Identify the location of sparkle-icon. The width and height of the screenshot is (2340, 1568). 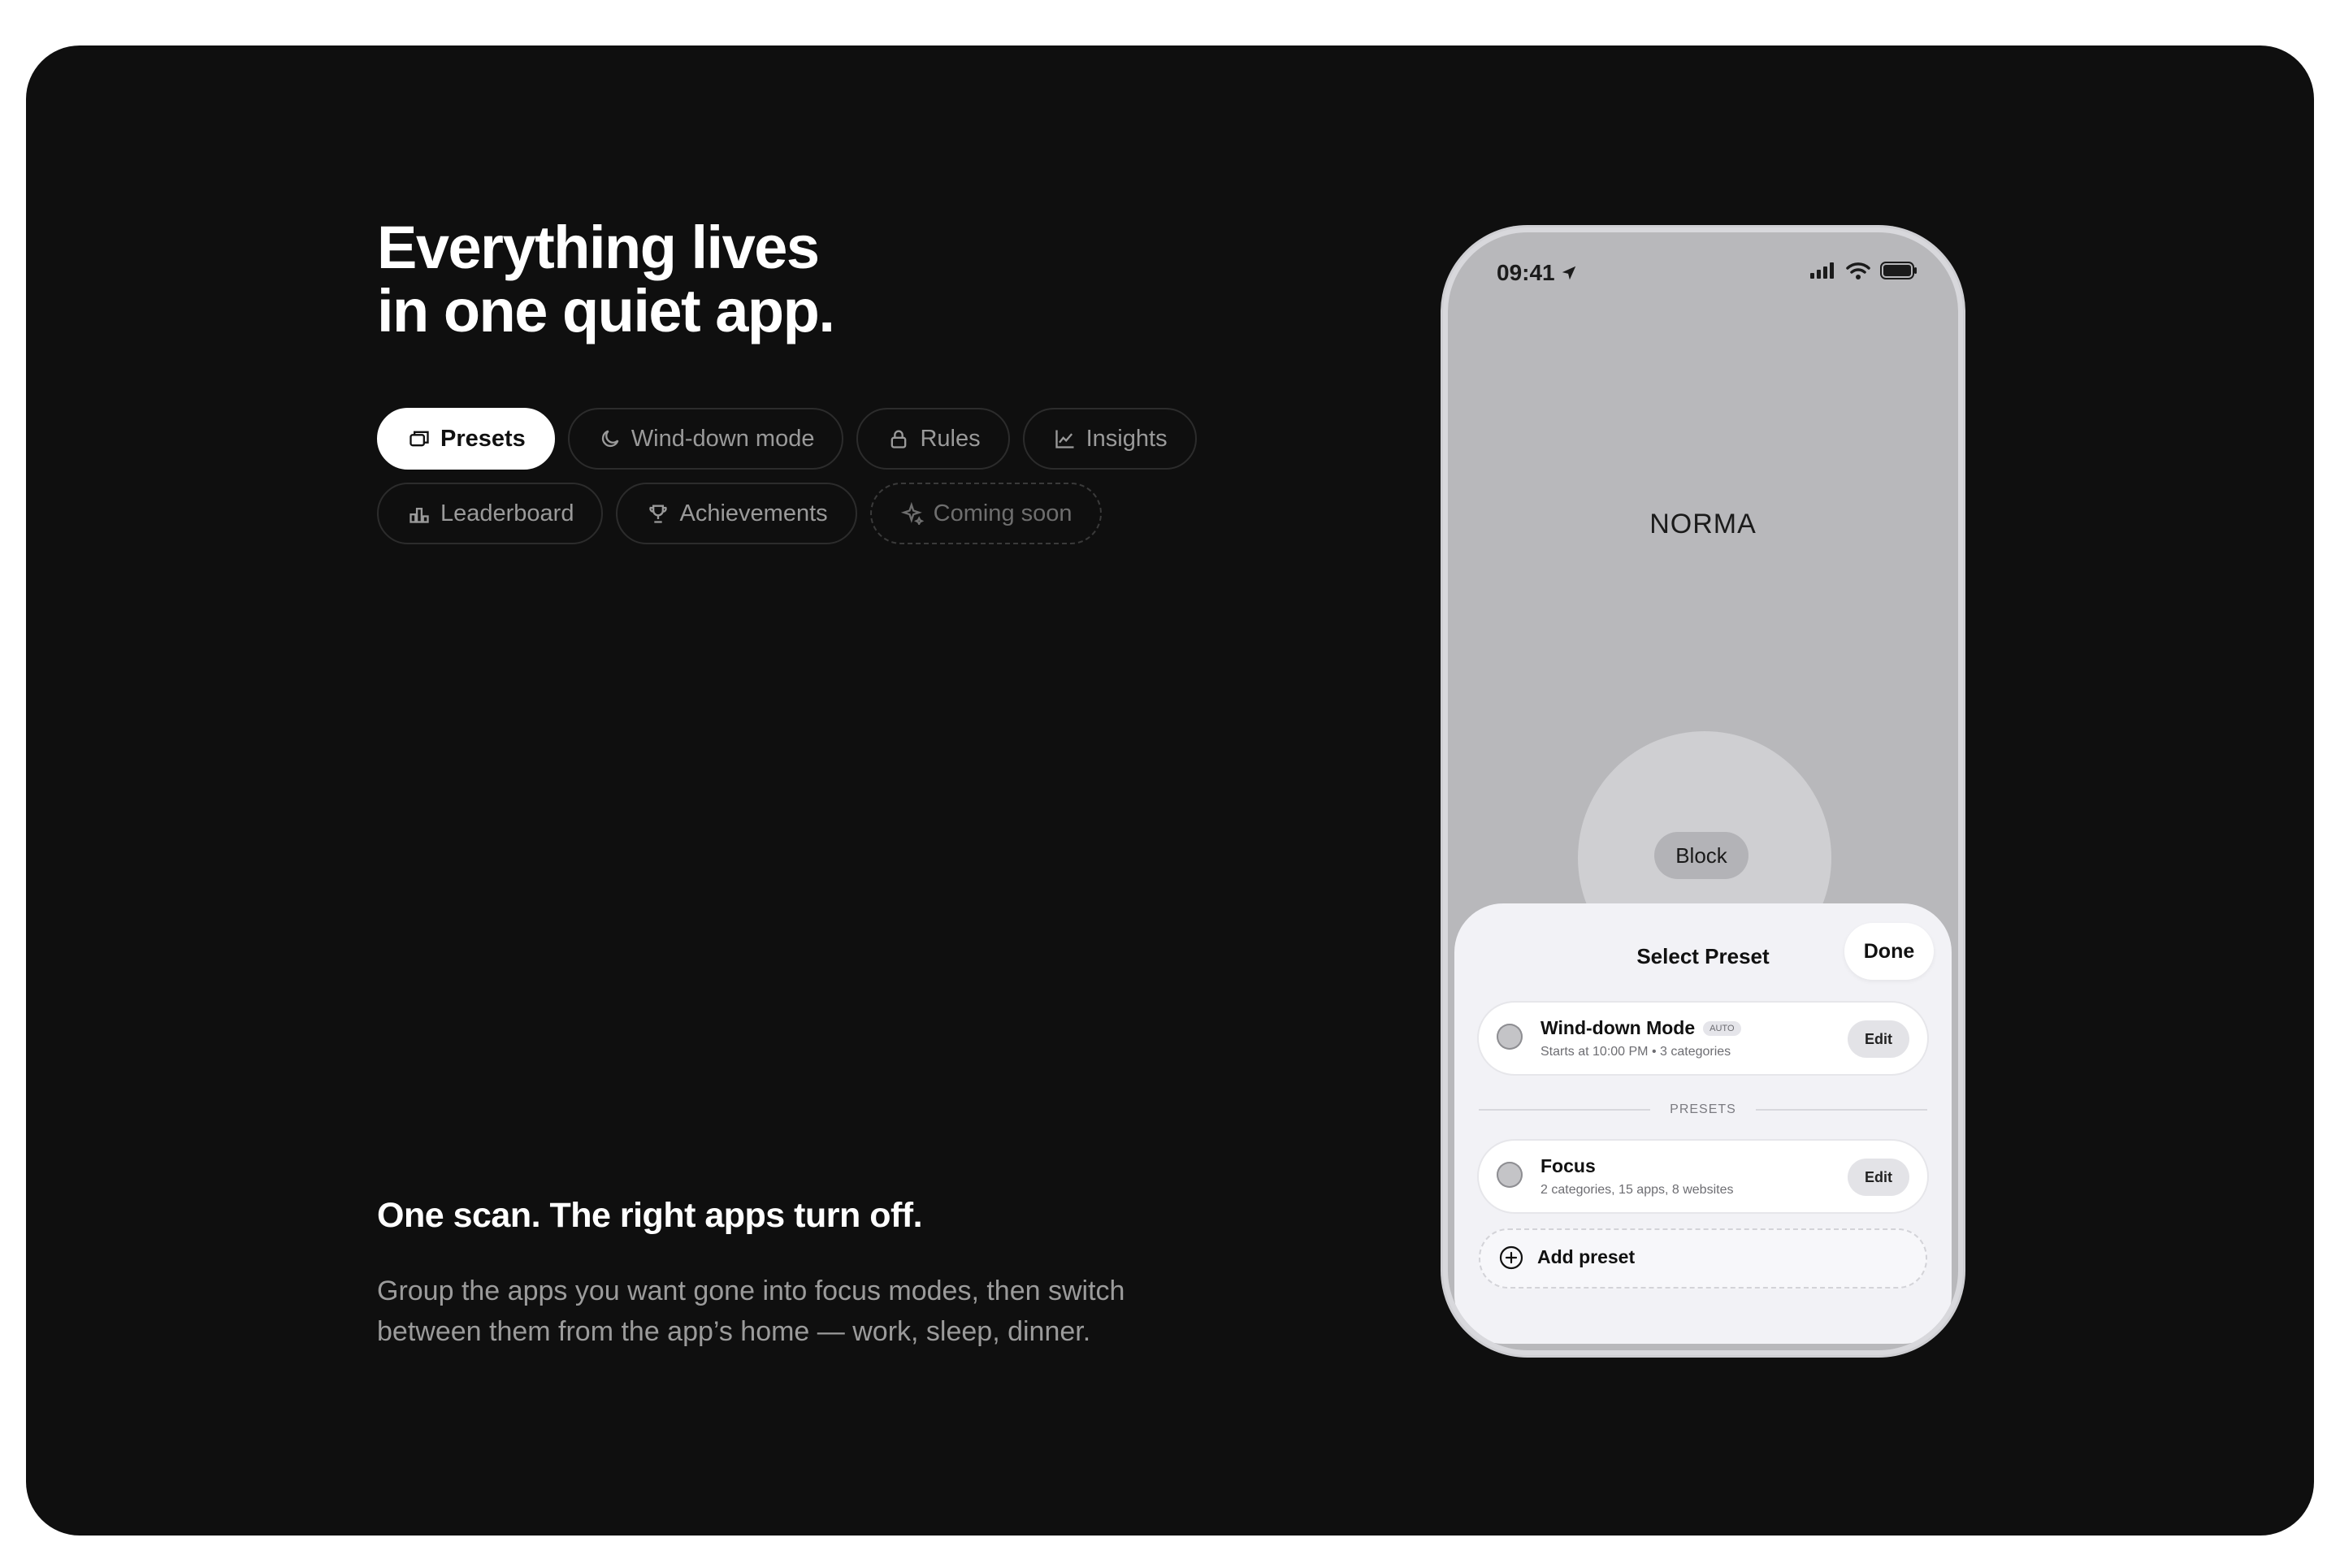
(912, 513).